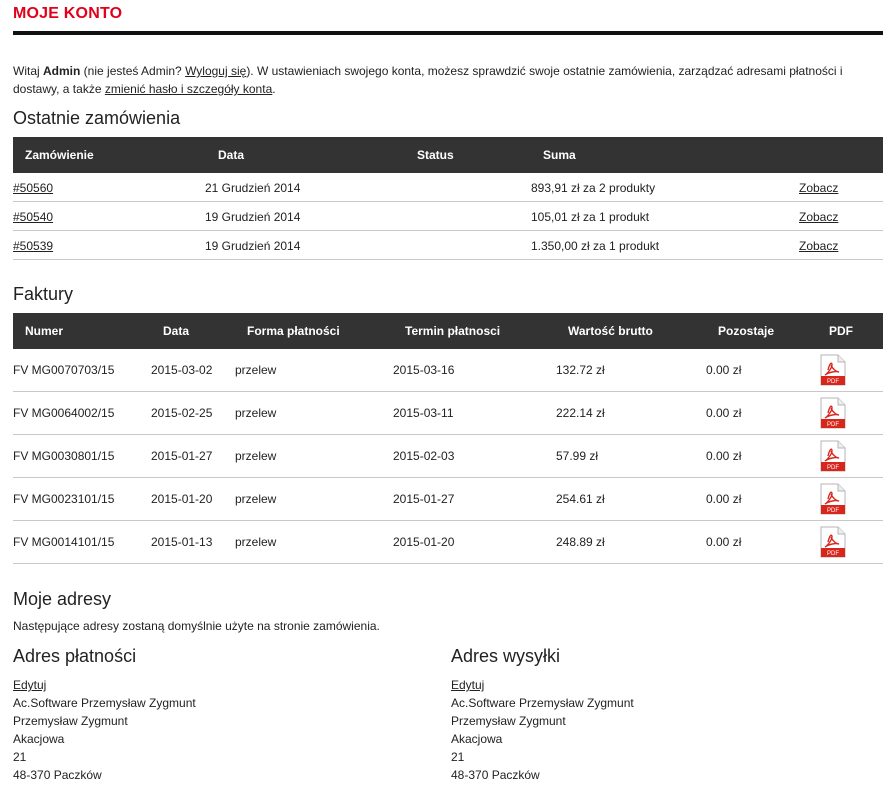 The width and height of the screenshot is (894, 786). What do you see at coordinates (508, 721) in the screenshot?
I see `shipping-name: Przemysław Zygmunt` at bounding box center [508, 721].